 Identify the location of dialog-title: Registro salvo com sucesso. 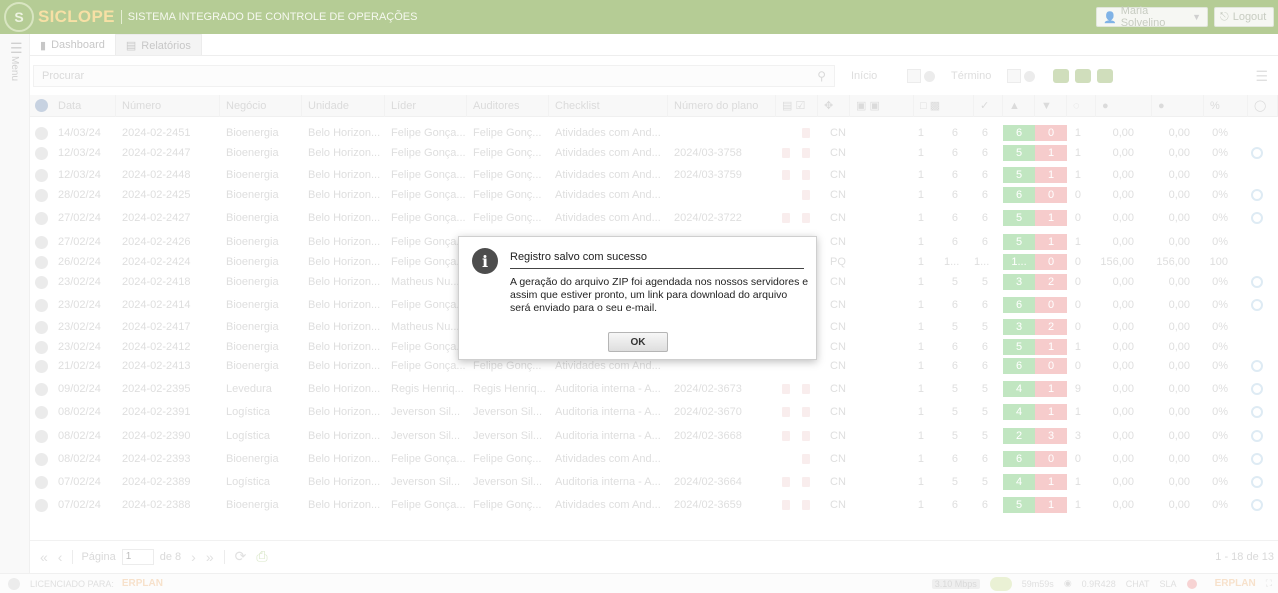
(657, 260).